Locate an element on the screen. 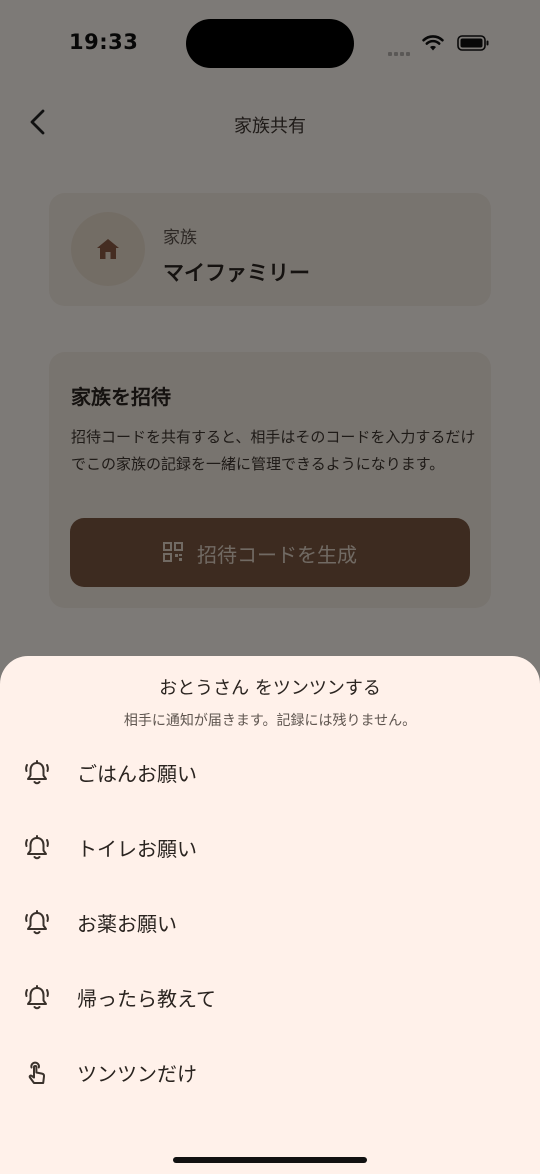 The width and height of the screenshot is (540, 1174). option-label: 帰ったら教えて is located at coordinates (146, 999).